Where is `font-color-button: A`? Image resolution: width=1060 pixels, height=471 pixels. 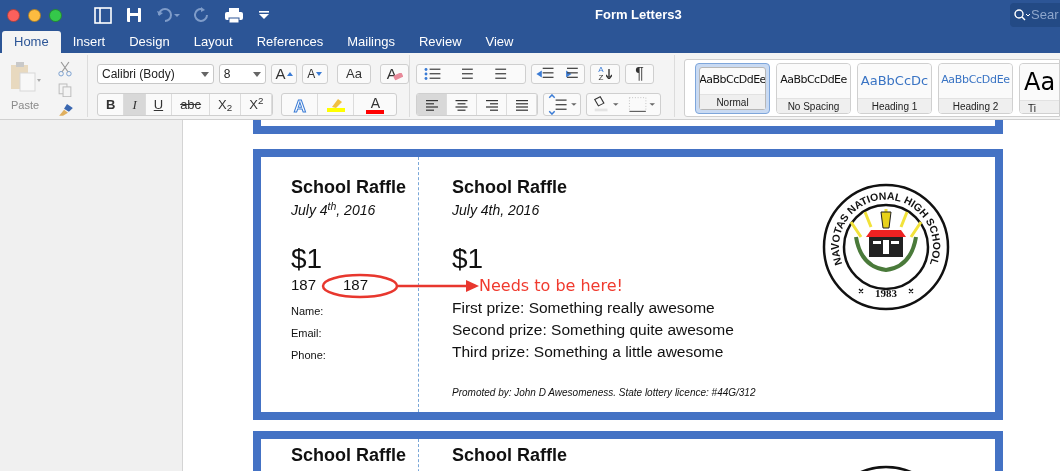 font-color-button: A is located at coordinates (375, 104).